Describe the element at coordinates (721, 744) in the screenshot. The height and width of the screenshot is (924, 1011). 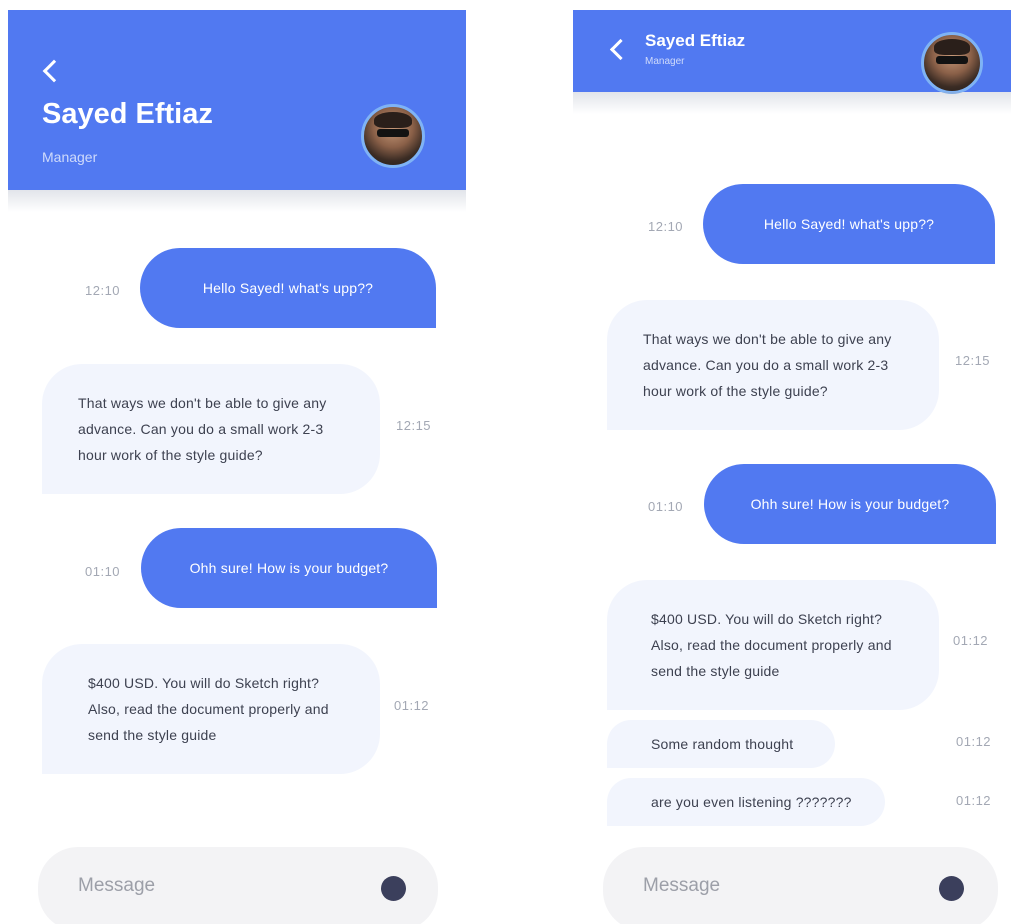
I see `message-bubble-incoming: Some random thought` at that location.